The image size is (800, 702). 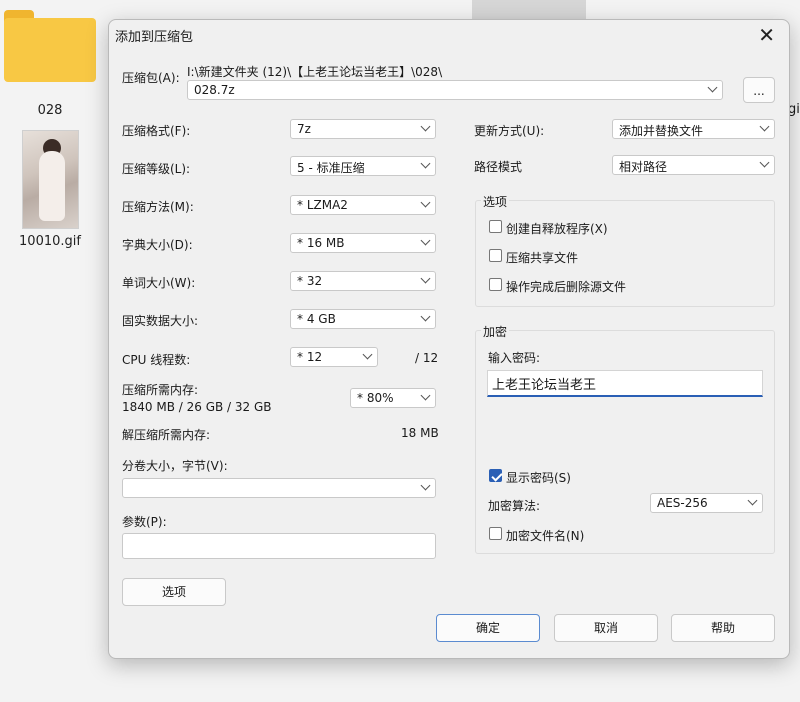 What do you see at coordinates (334, 357) in the screenshot?
I see `cpu-select: * 12` at bounding box center [334, 357].